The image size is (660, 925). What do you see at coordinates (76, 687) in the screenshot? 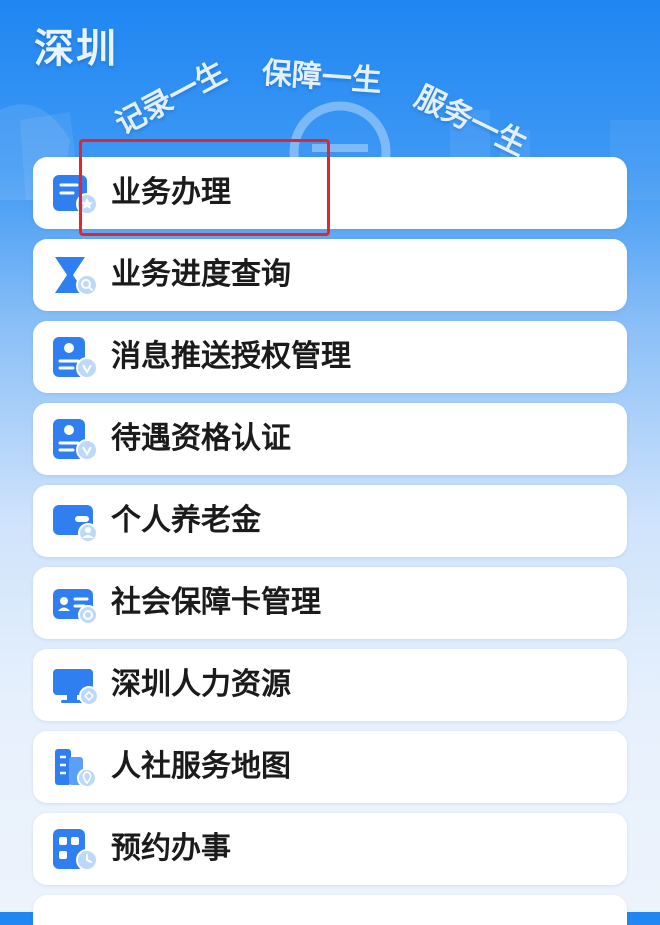
I see `computer-monitor-icon` at bounding box center [76, 687].